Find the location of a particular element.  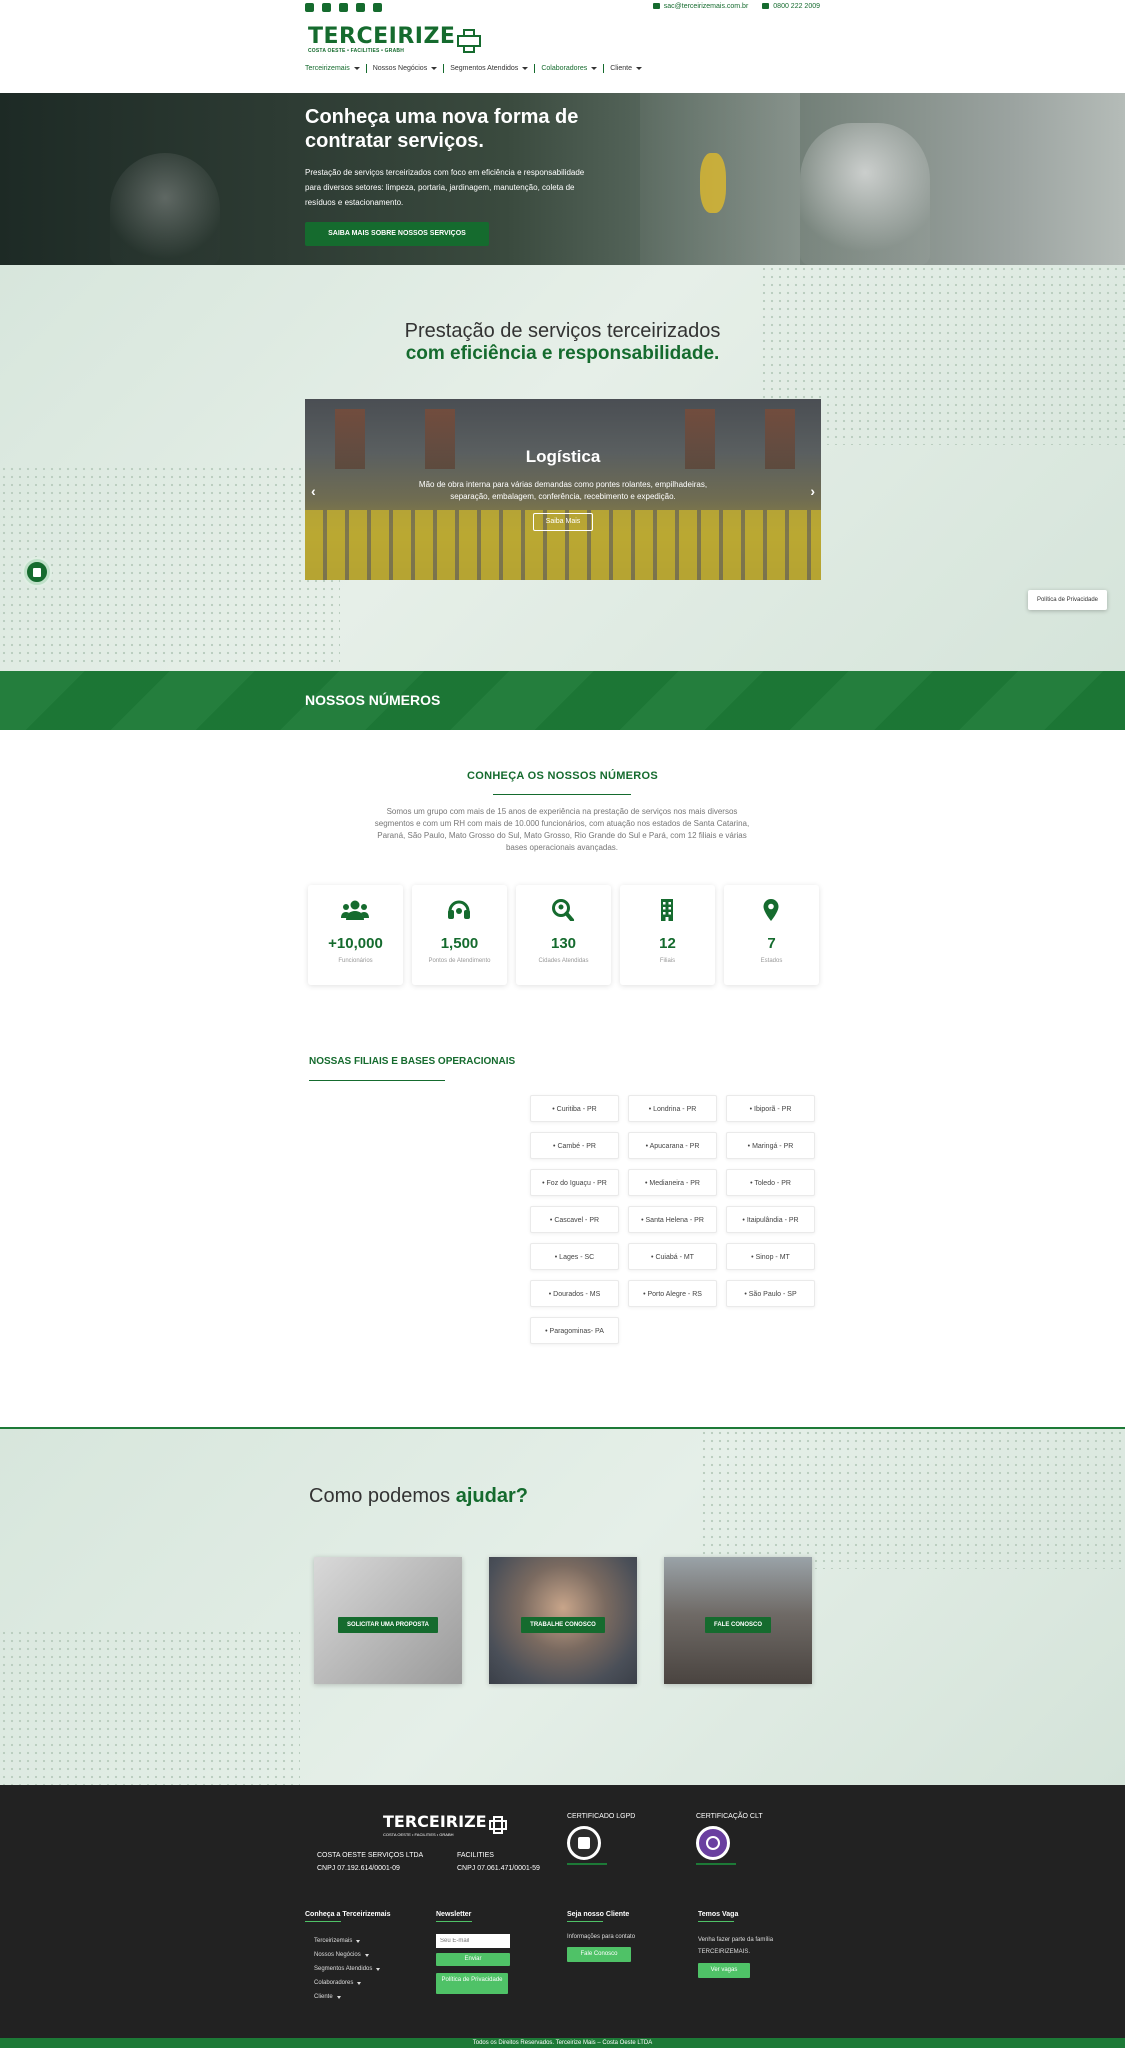

work-with-us-button: TRABALHE CONOSCO is located at coordinates (563, 1625).